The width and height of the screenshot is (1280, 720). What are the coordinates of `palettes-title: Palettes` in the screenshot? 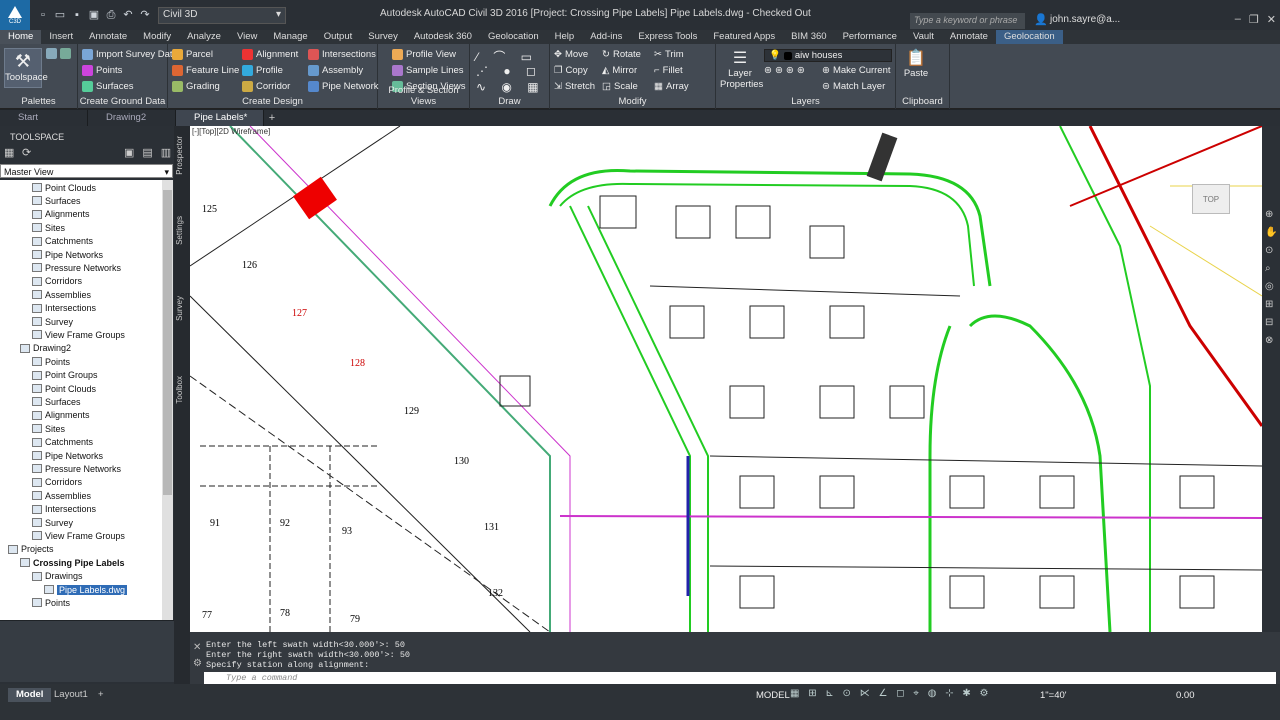 It's located at (38, 101).